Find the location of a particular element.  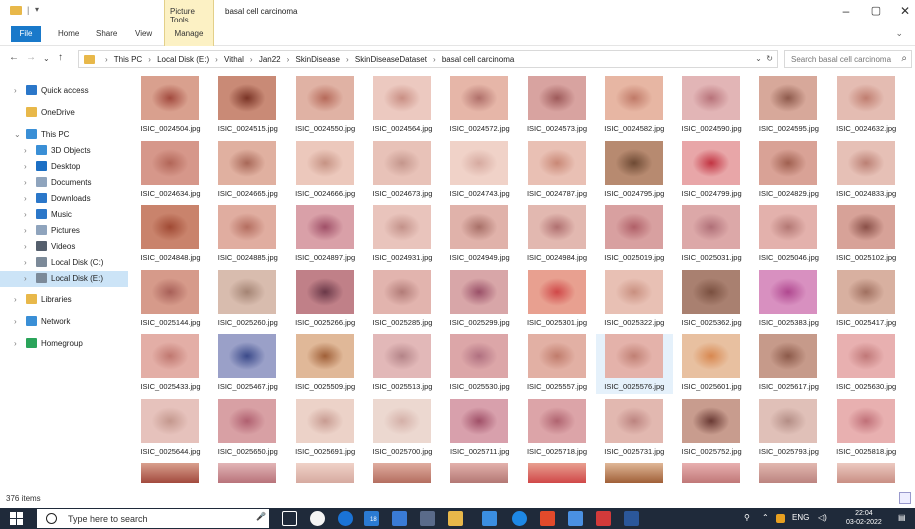

file-item: ISIC_0024848.jpg is located at coordinates (170, 235).